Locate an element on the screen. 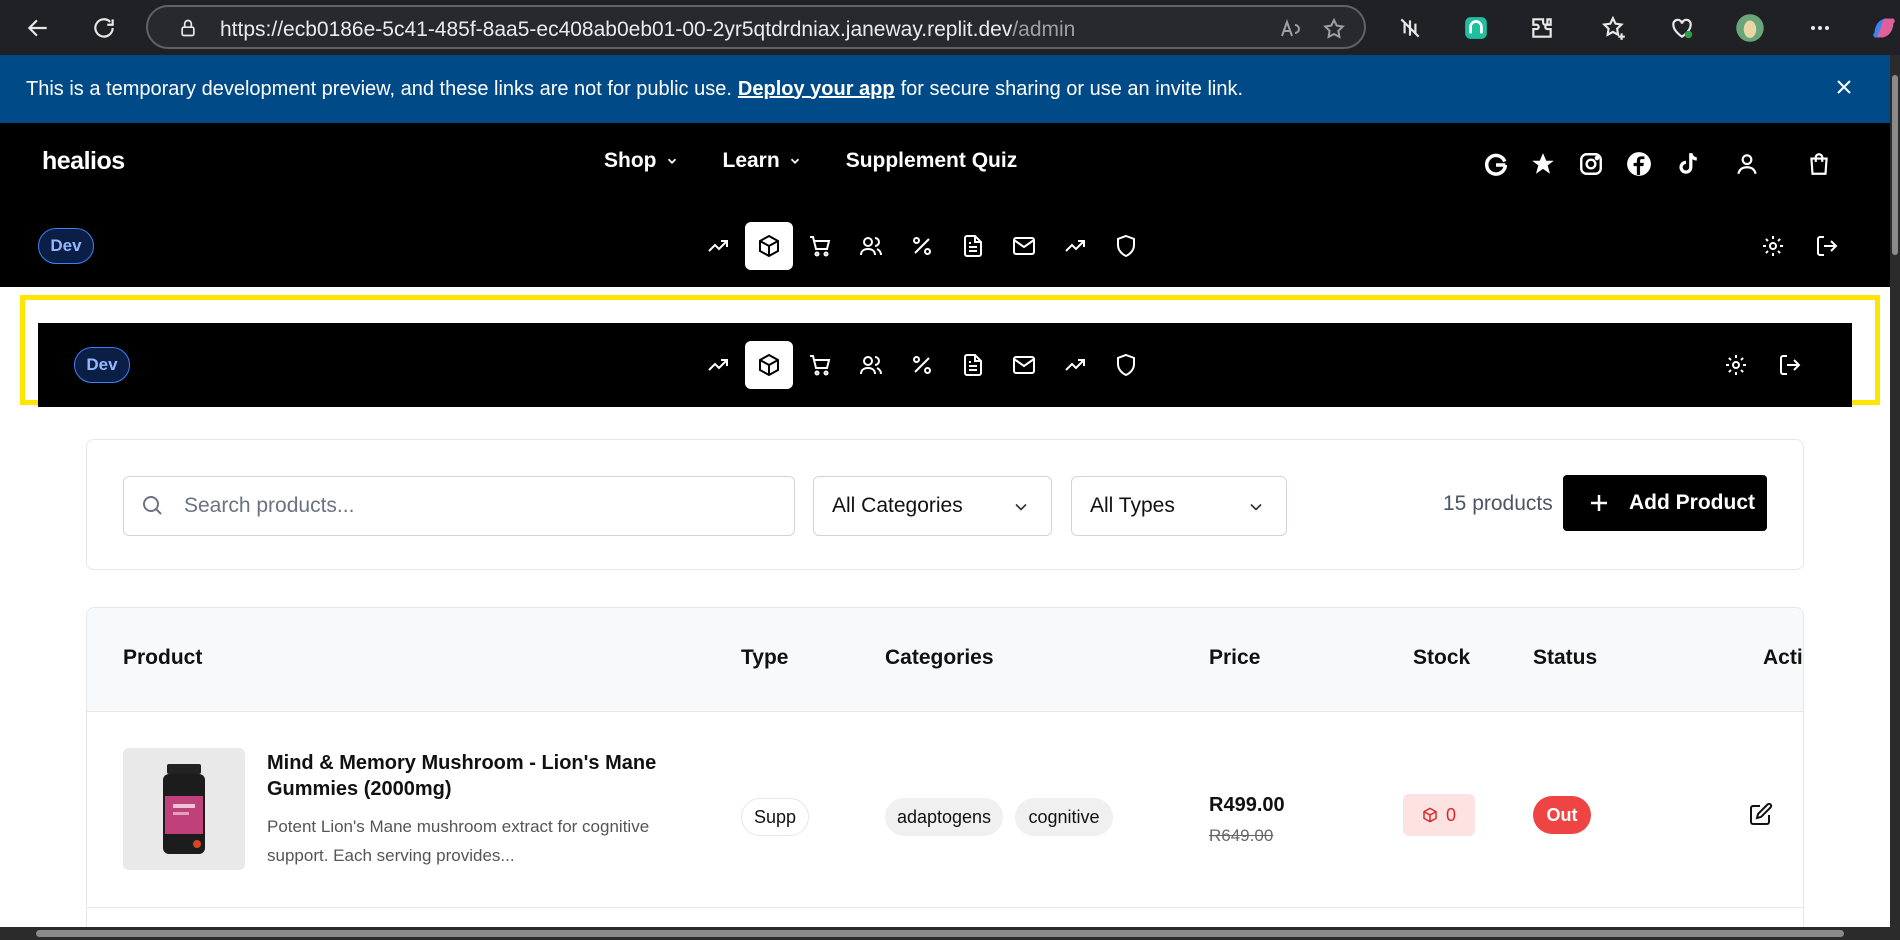  main-nav: Shop Learn Supplement Quiz is located at coordinates (810, 161).